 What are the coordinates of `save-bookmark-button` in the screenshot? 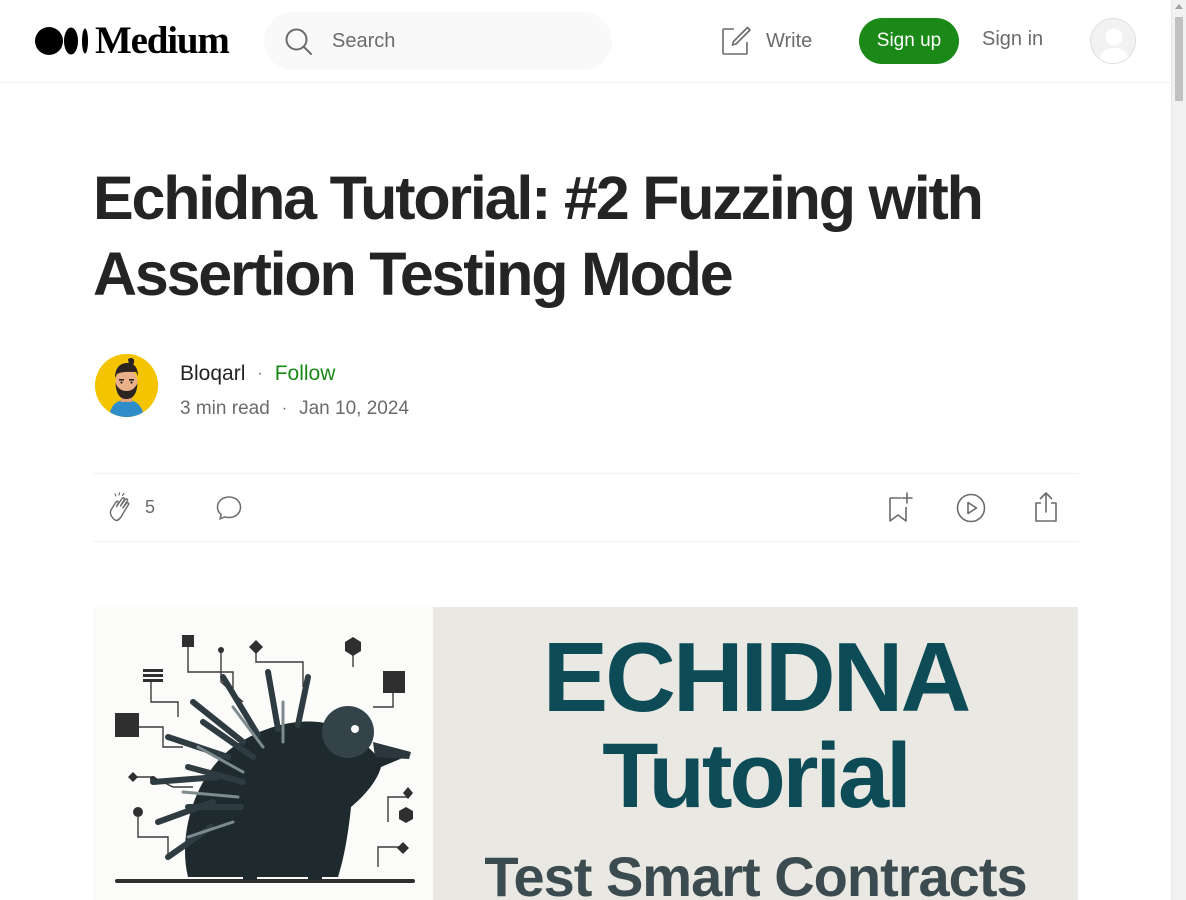 It's located at (901, 509).